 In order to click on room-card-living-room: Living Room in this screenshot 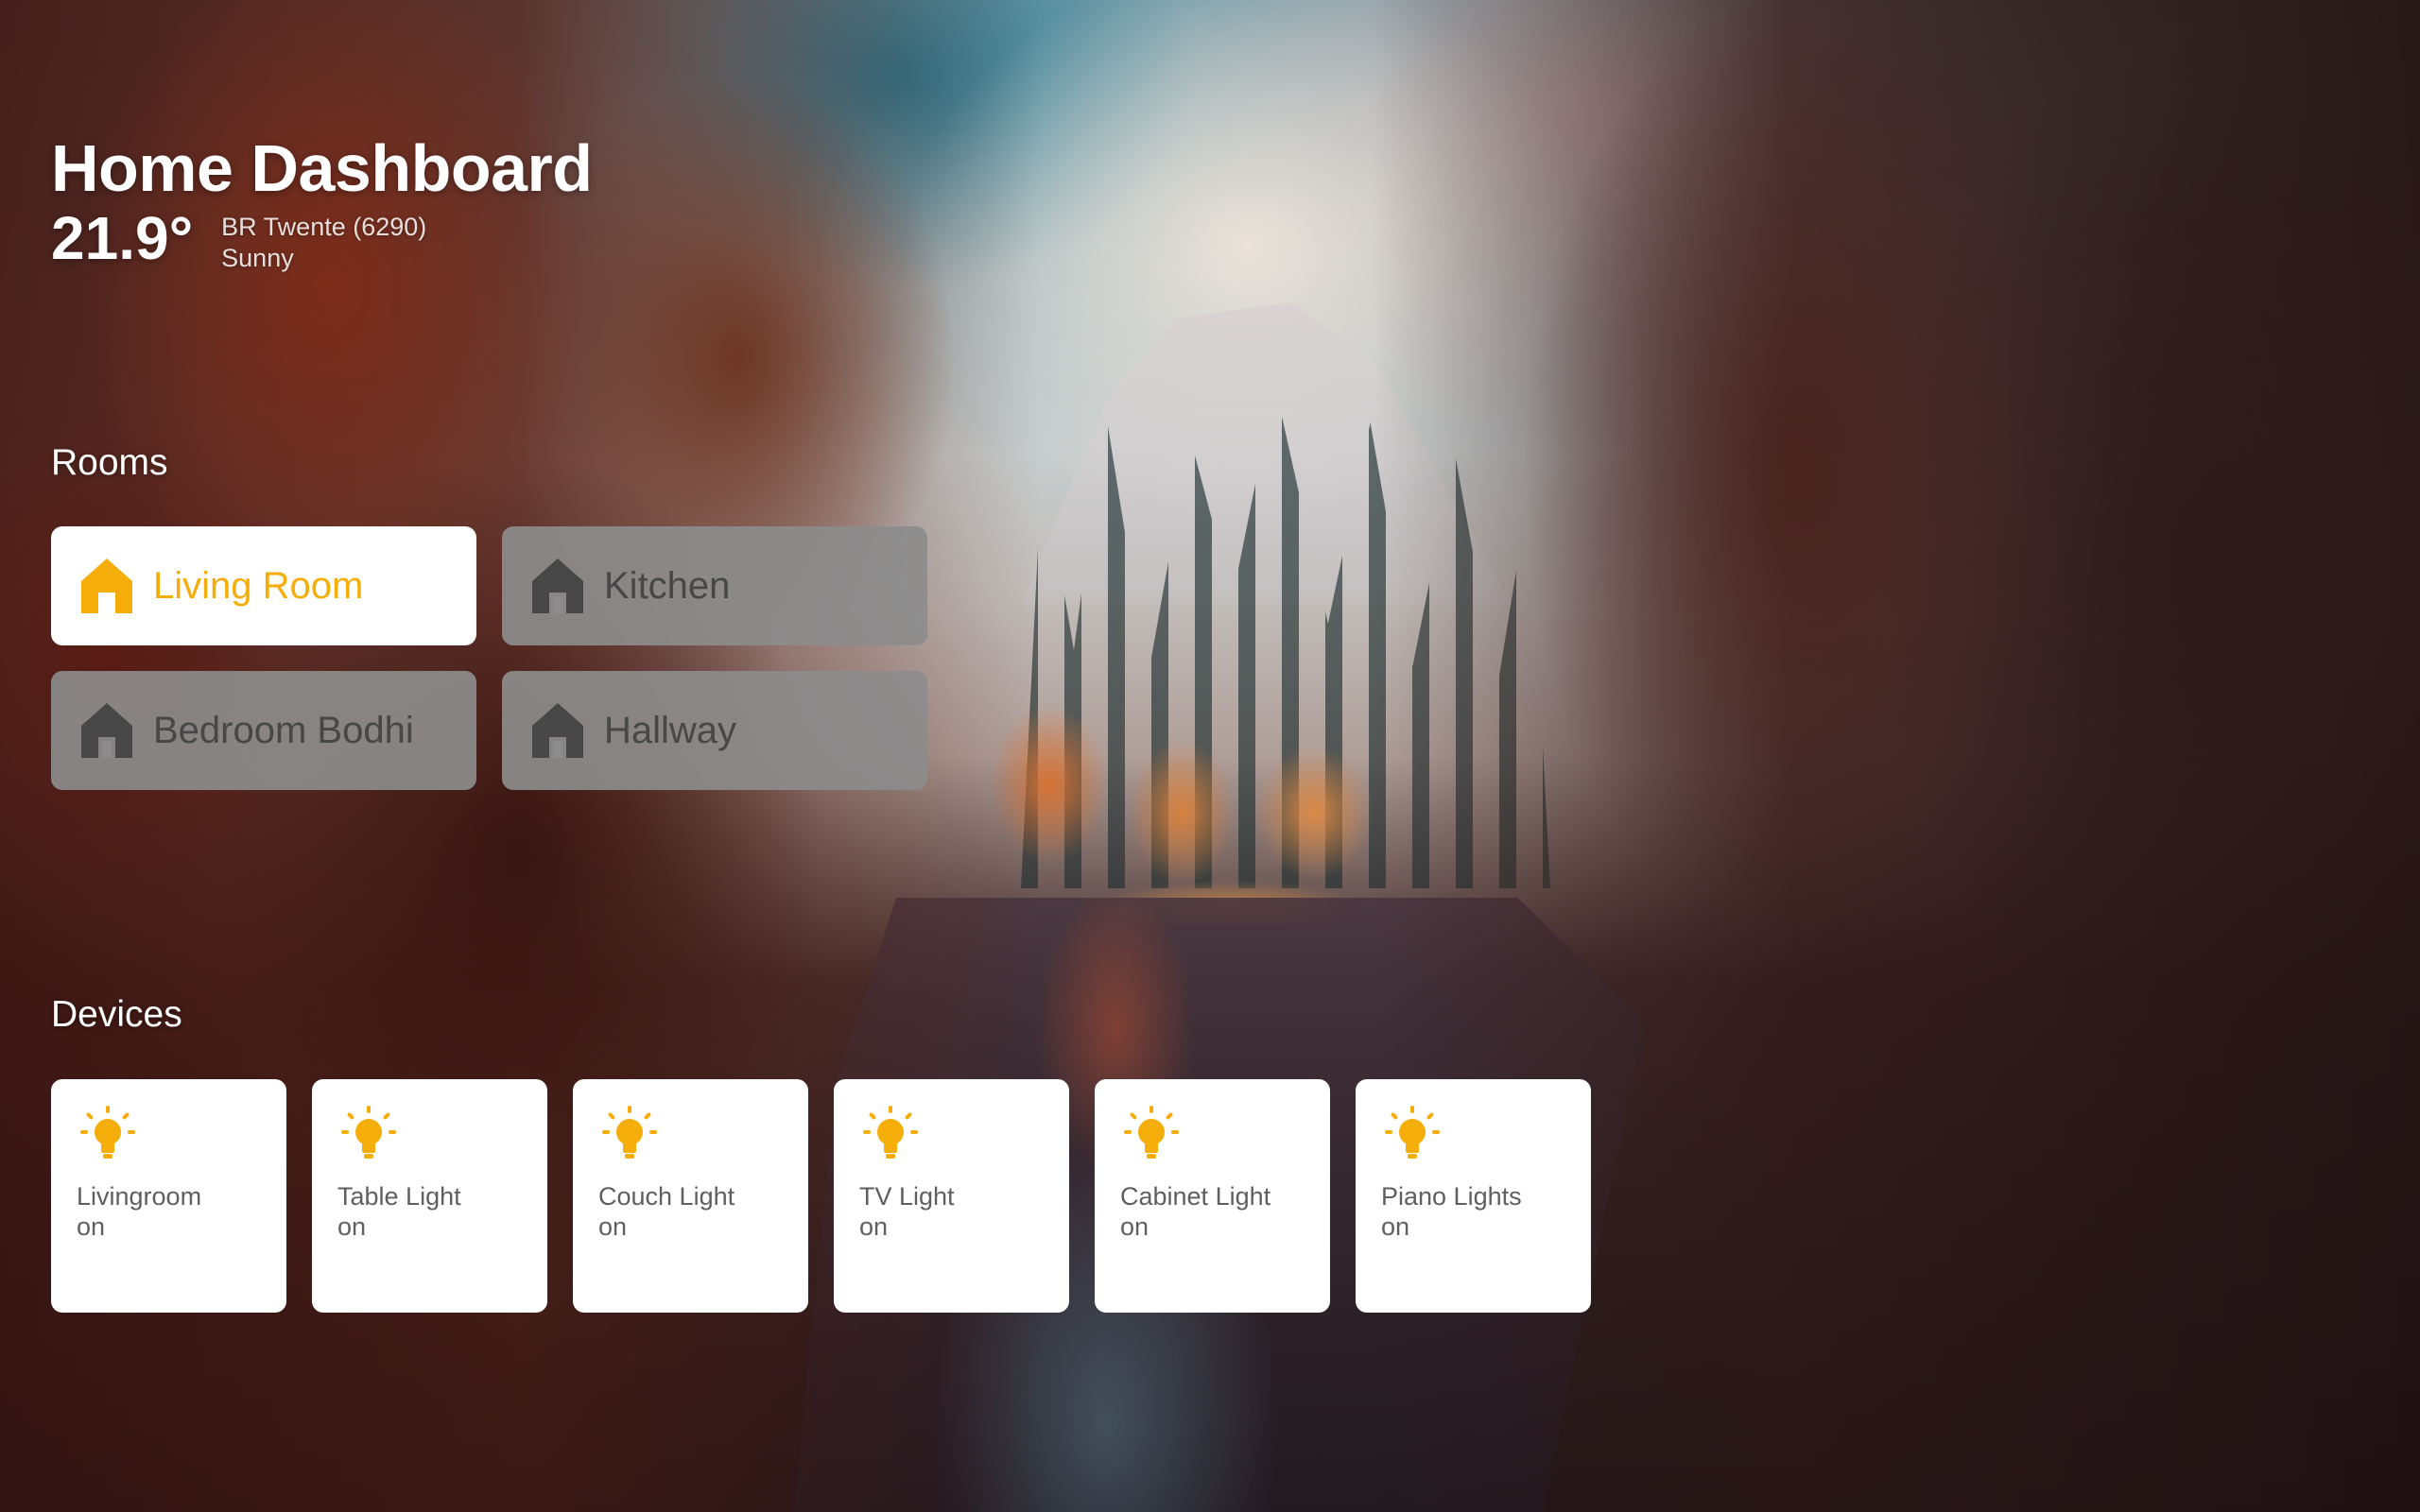, I will do `click(263, 585)`.